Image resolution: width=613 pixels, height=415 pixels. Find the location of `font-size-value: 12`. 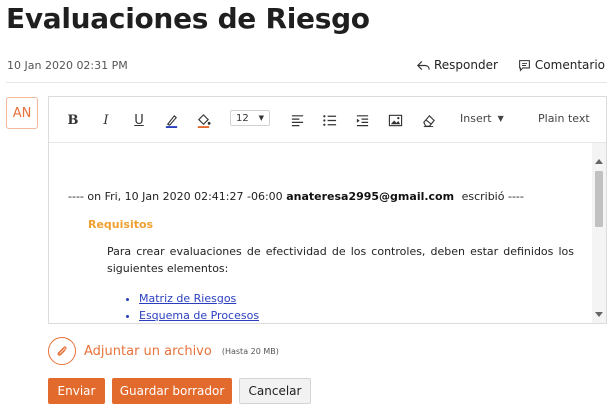

font-size-value: 12 is located at coordinates (242, 118).